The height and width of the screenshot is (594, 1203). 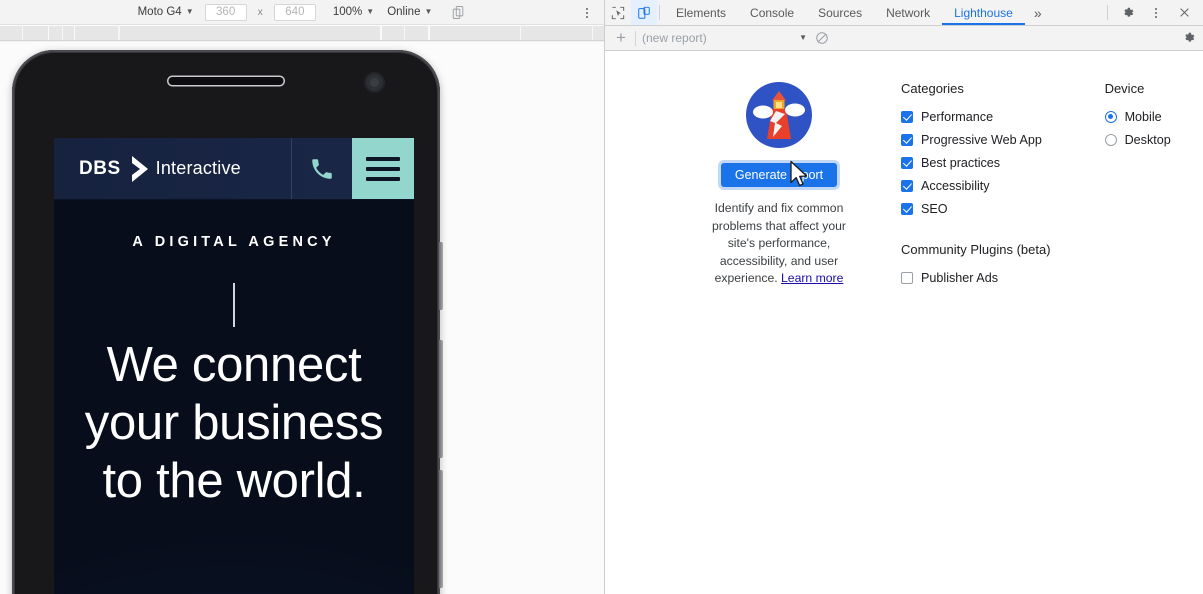 I want to click on checkbox-label: Best practices, so click(x=961, y=162).